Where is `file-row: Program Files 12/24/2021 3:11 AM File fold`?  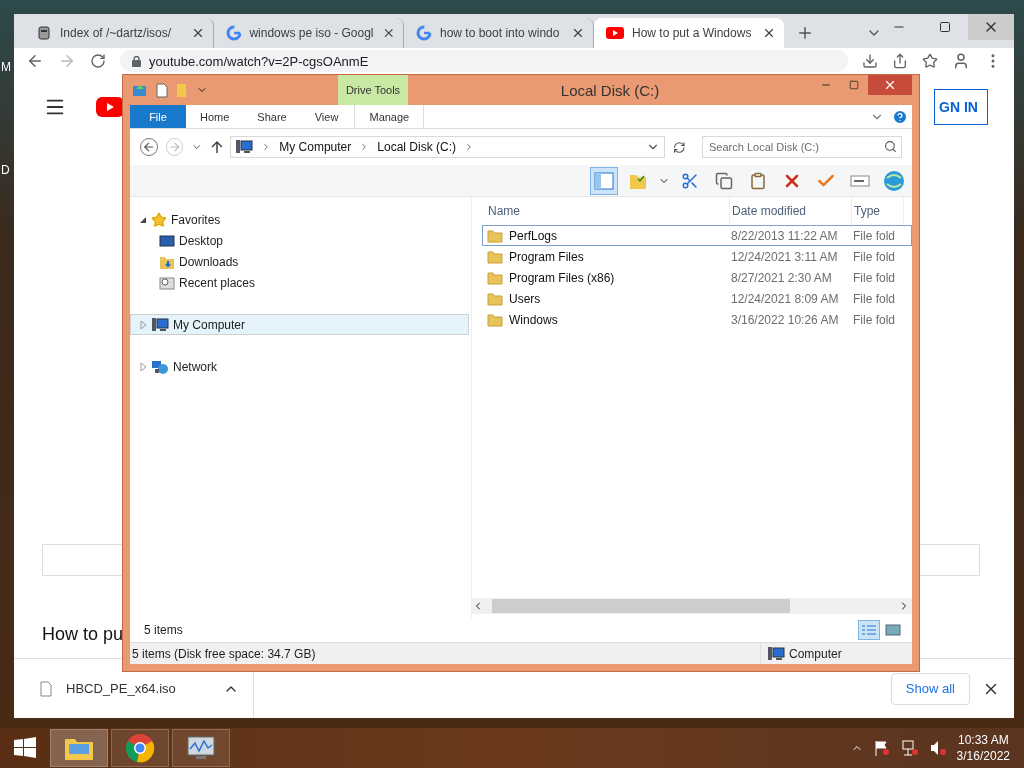
file-row: Program Files 12/24/2021 3:11 AM File fold is located at coordinates (697, 256).